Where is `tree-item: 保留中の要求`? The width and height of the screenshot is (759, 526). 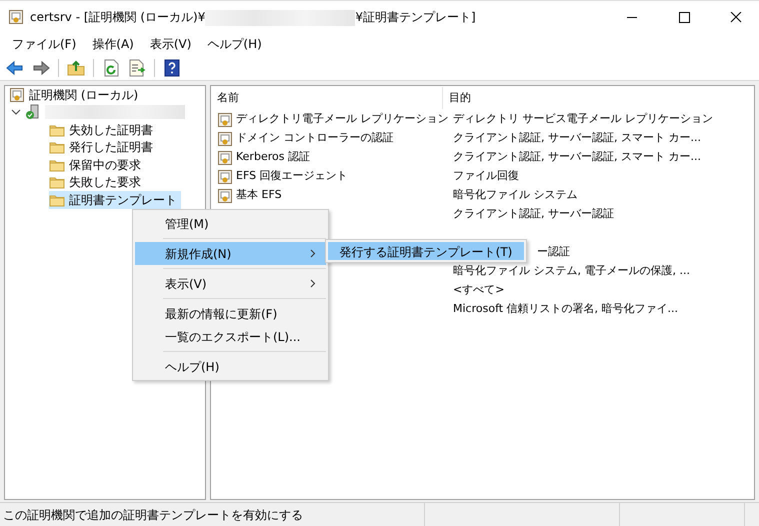
tree-item: 保留中の要求 is located at coordinates (97, 165).